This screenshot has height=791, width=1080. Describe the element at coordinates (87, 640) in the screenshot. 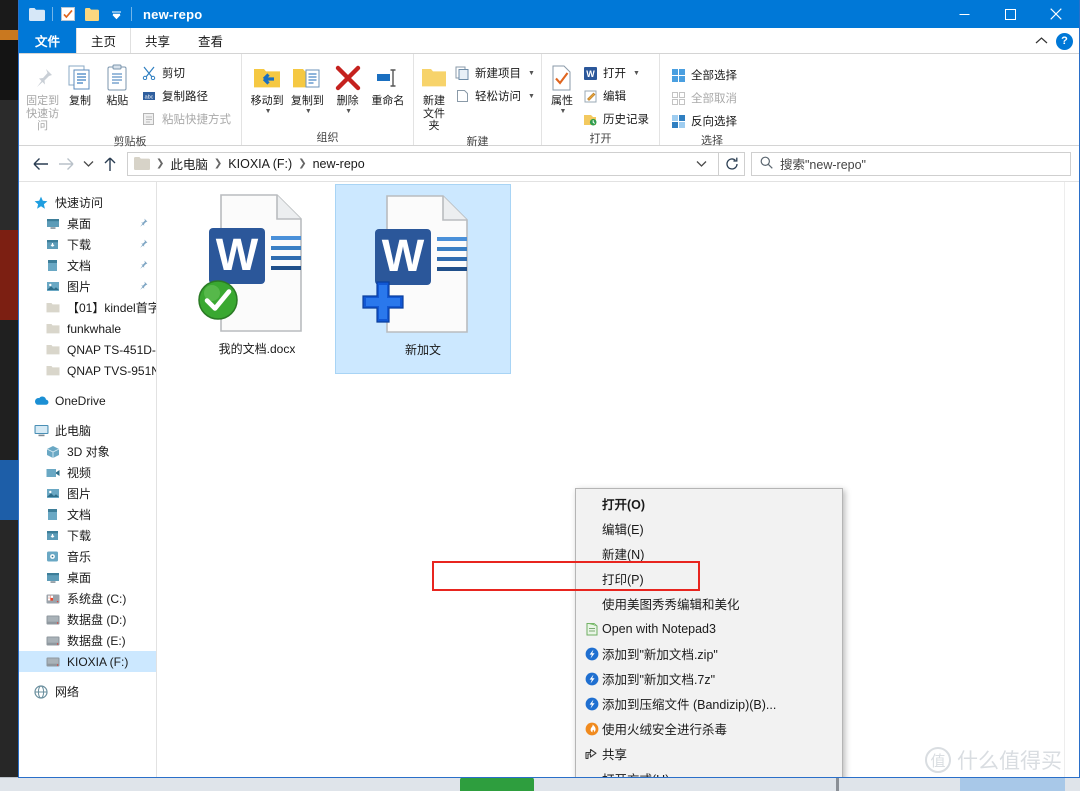

I see `sidebar-item-drive-e: 数据盘 (E:)` at that location.